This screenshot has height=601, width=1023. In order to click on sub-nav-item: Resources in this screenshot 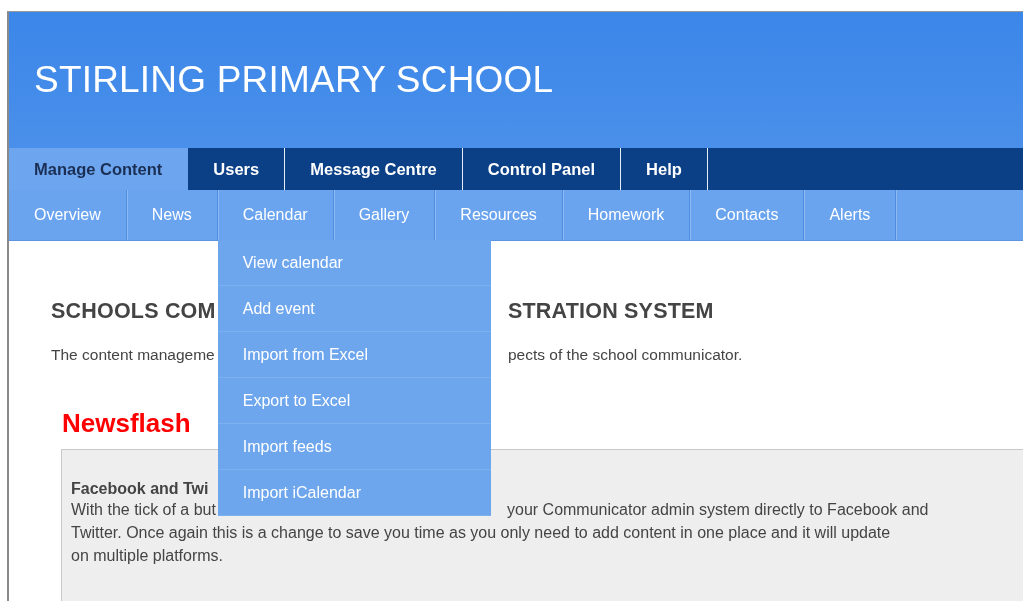, I will do `click(499, 215)`.